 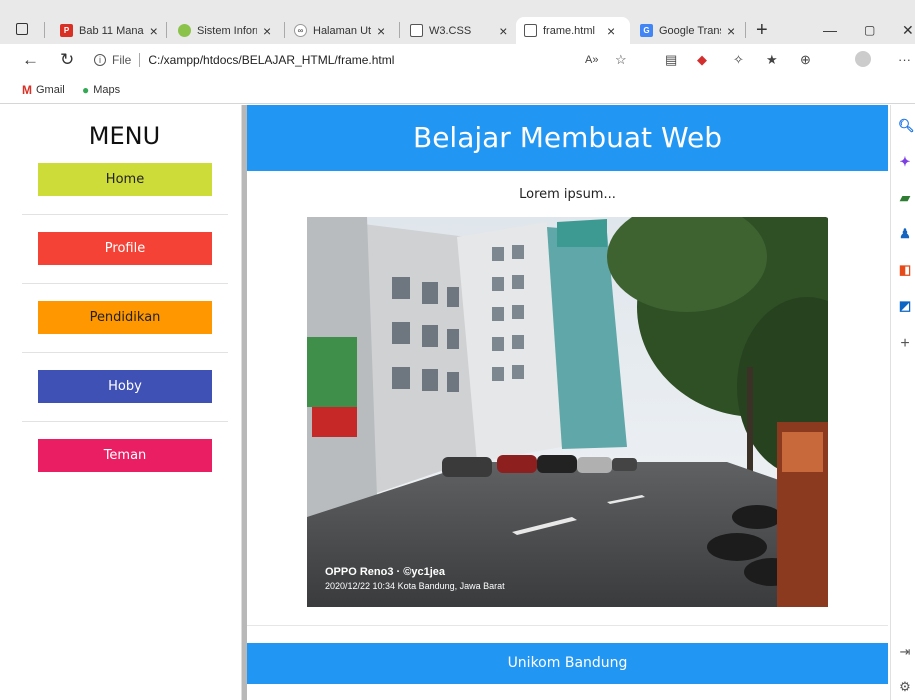 I want to click on page-header: Belajar Membuat Web, so click(x=567, y=138).